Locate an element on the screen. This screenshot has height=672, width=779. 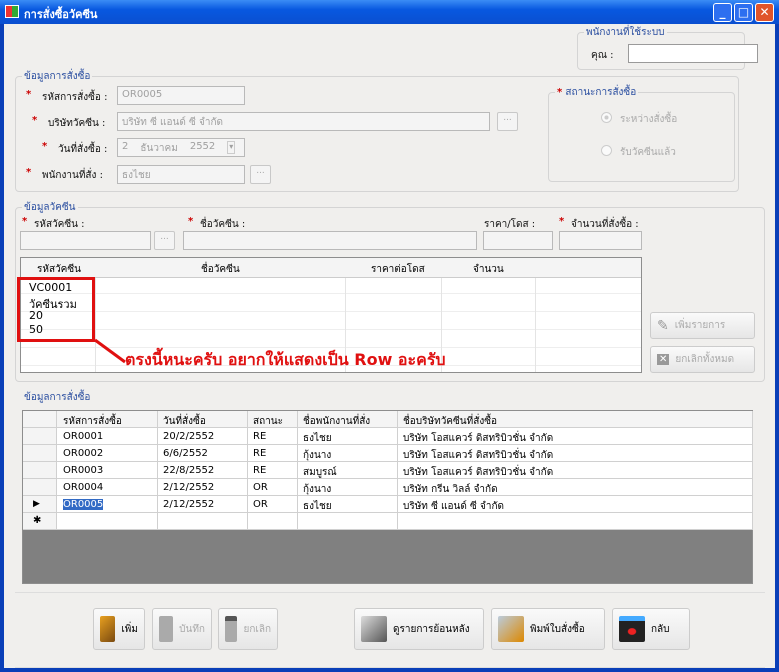
grid-header is located at coordinates (387, 419).